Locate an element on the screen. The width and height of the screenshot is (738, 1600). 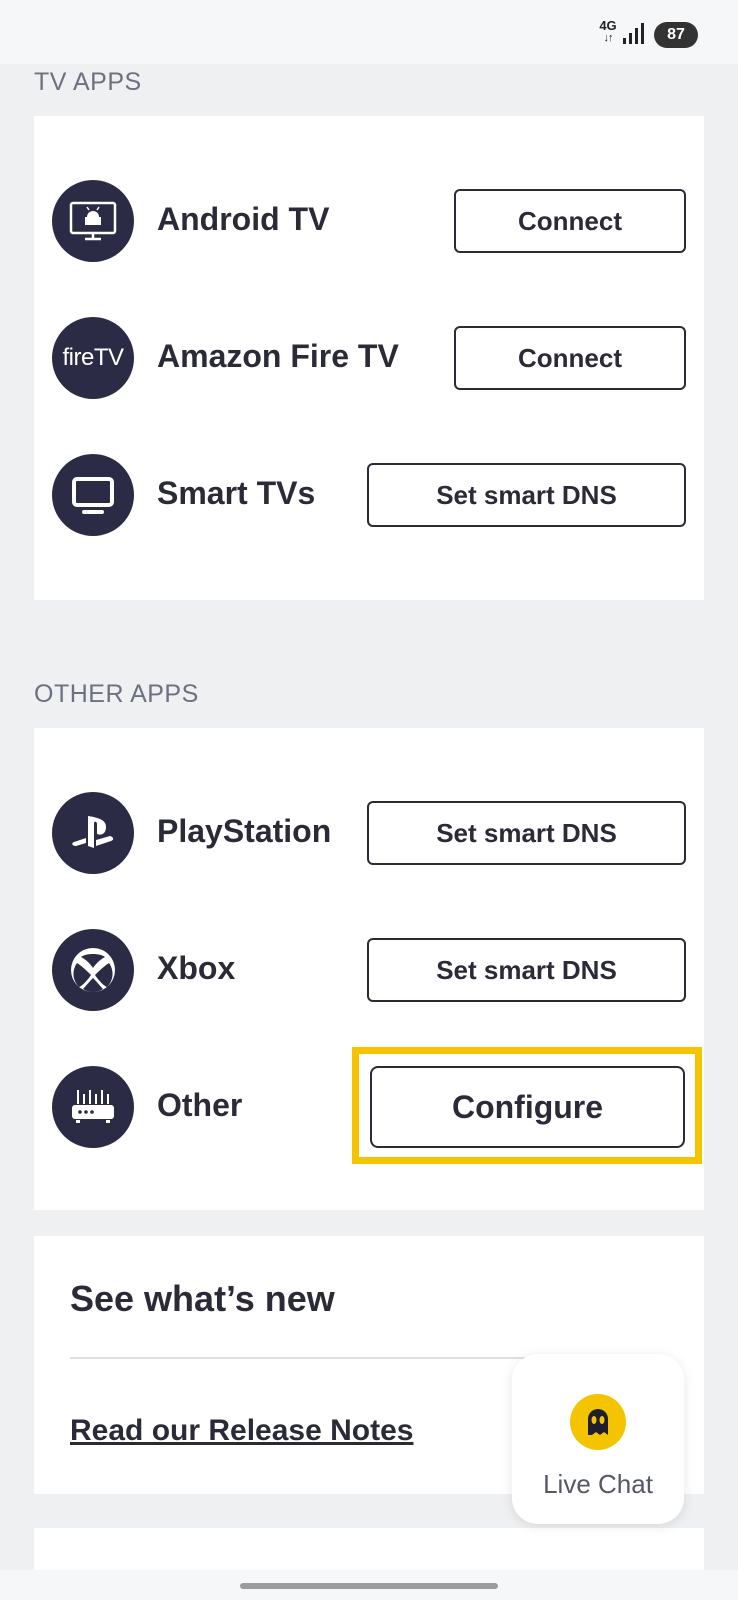
set-smart-dns-button-playstation: Set smart DNS is located at coordinates (526, 833).